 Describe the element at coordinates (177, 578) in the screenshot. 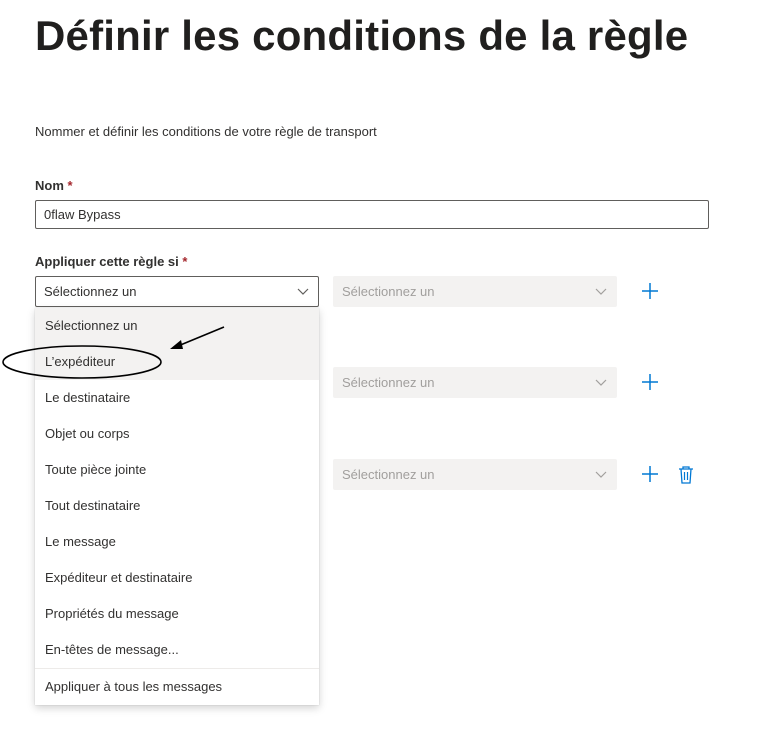

I see `menu-item-sender-and-recipient: Expéditeur et destinataire` at that location.